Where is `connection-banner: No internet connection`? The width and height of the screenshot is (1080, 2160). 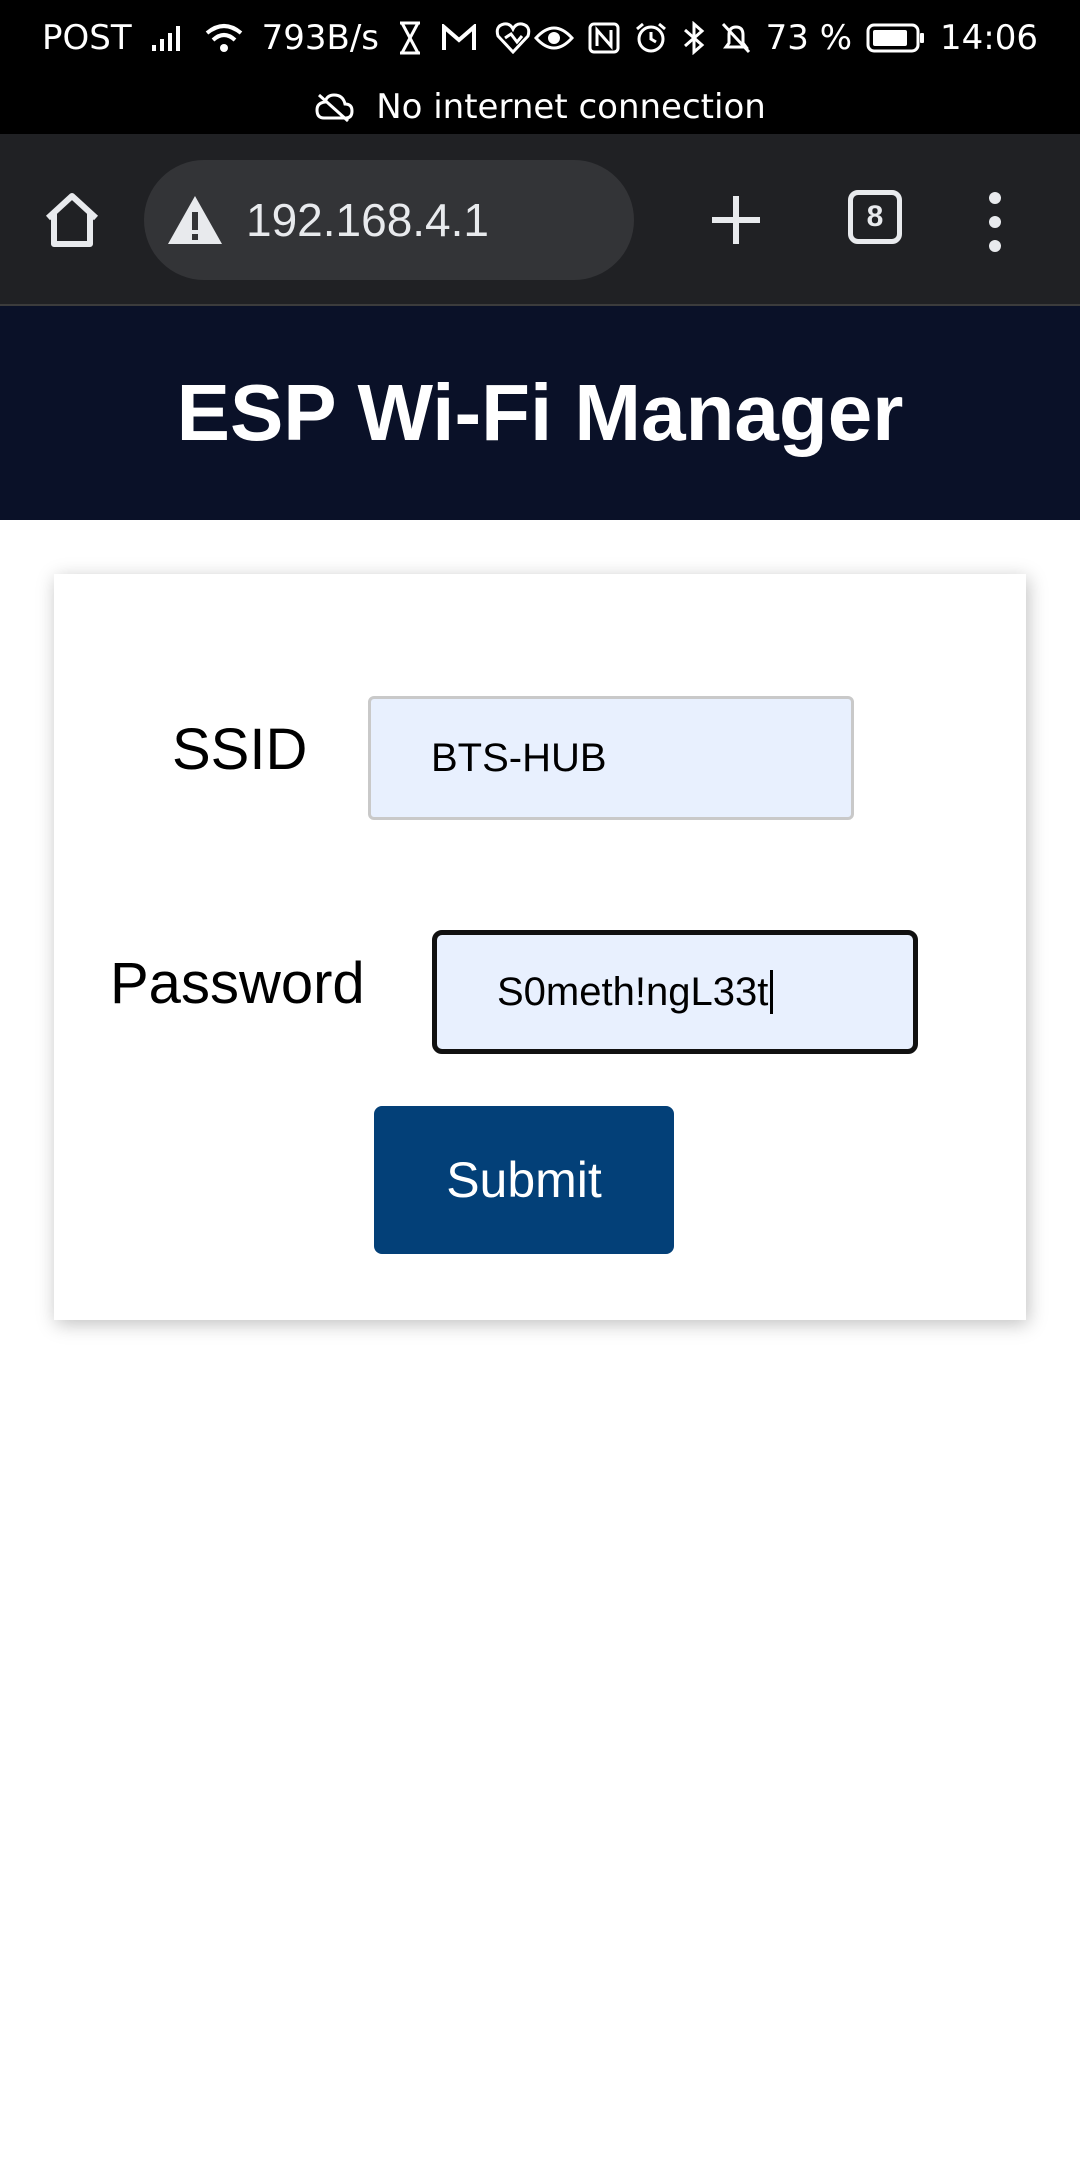 connection-banner: No internet connection is located at coordinates (540, 107).